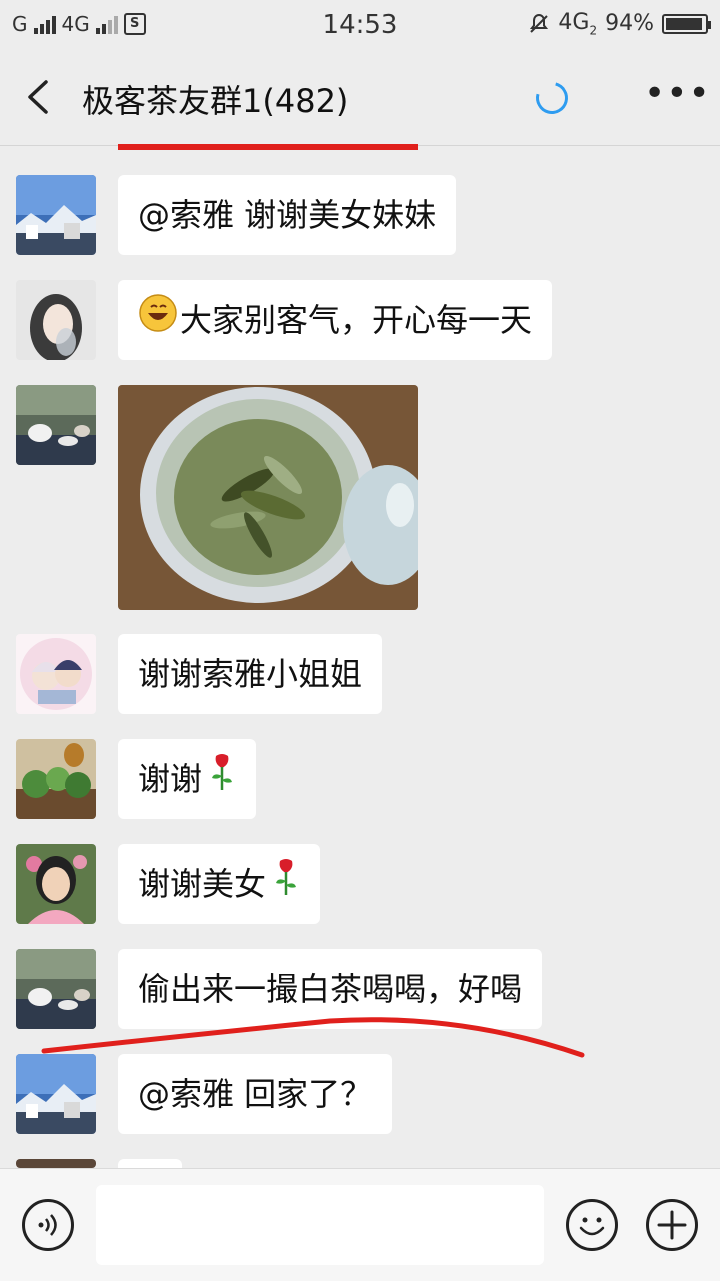 The image size is (720, 1281). What do you see at coordinates (320, 1225) in the screenshot?
I see `message-input` at bounding box center [320, 1225].